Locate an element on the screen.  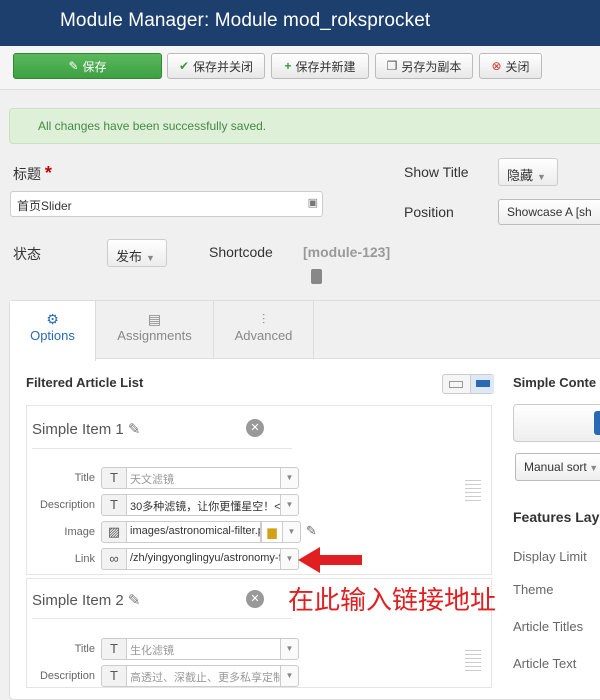
copy-icon: ❐ is located at coordinates (392, 66).